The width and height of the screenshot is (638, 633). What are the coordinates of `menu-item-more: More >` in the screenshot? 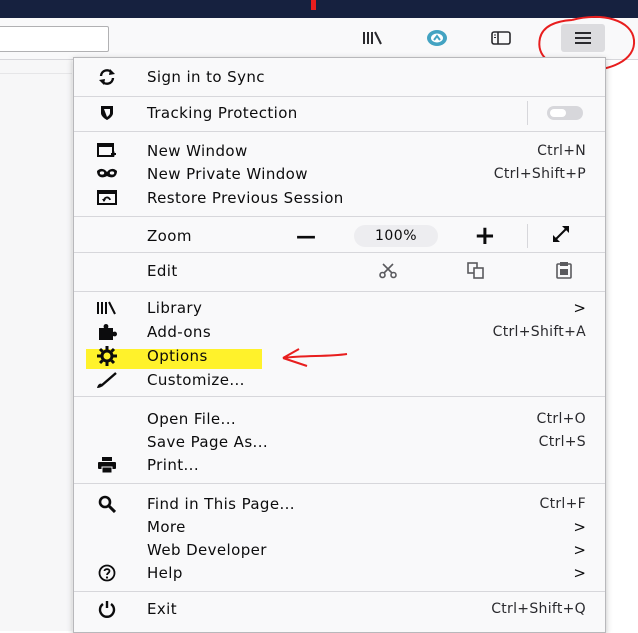 It's located at (339, 527).